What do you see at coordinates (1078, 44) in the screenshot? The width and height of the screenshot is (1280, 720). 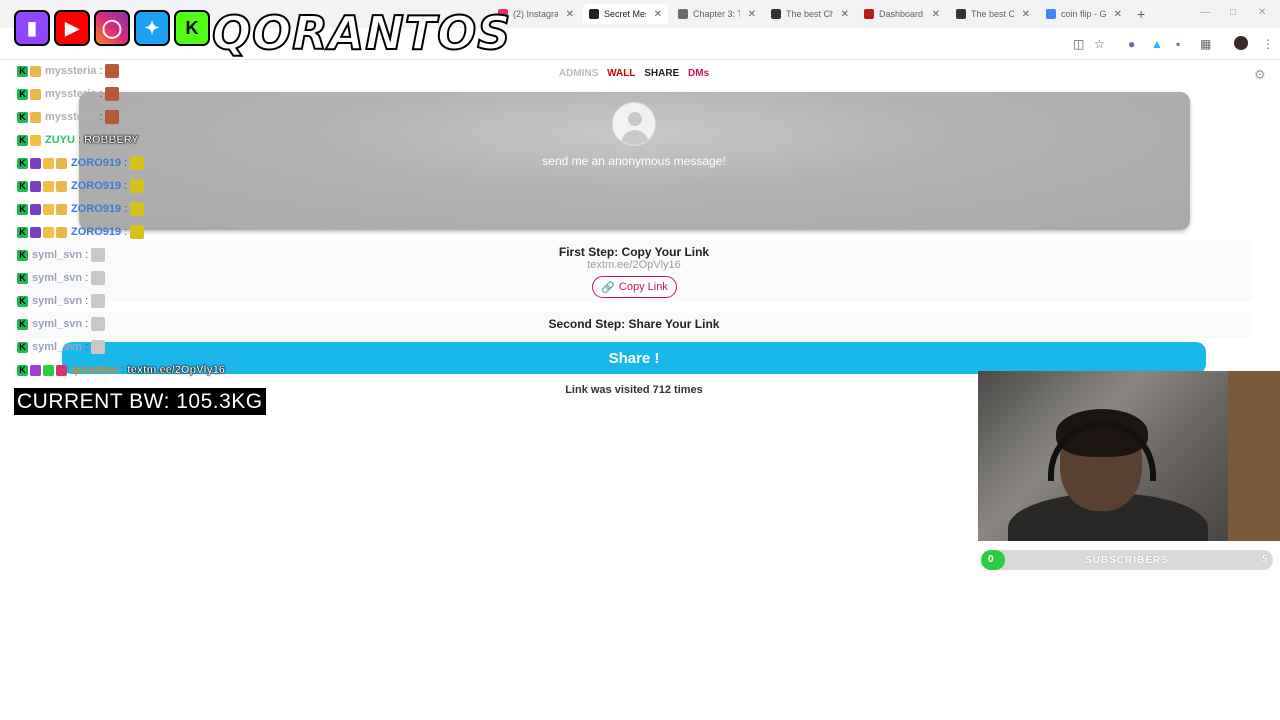 I see `cast-icon: ◫` at bounding box center [1078, 44].